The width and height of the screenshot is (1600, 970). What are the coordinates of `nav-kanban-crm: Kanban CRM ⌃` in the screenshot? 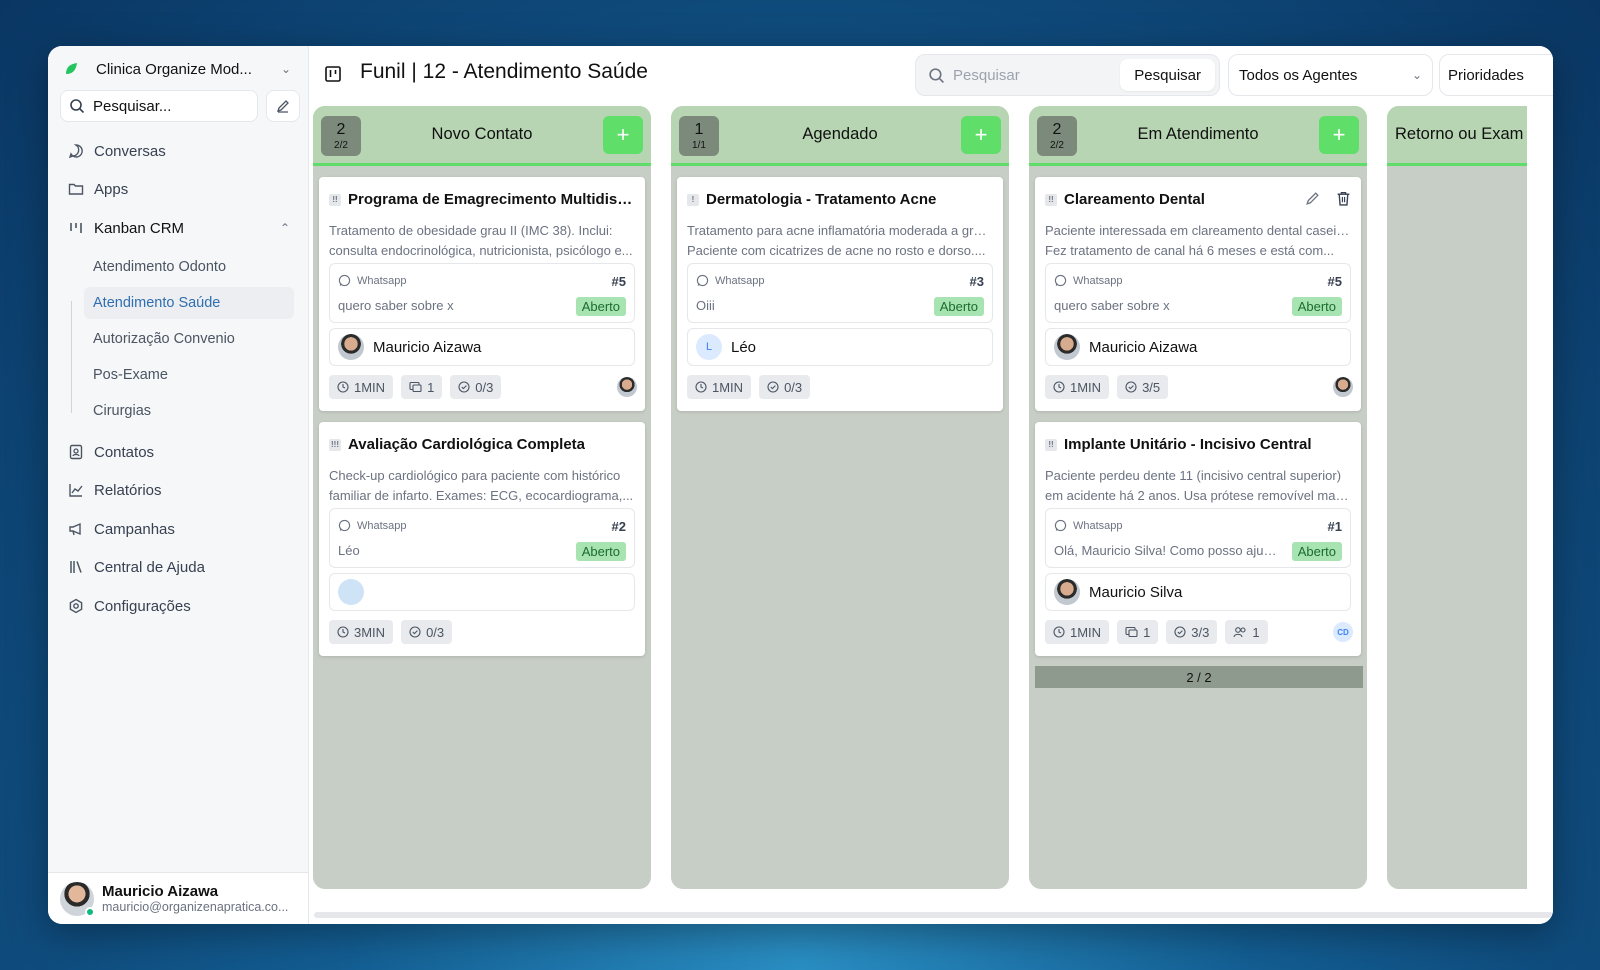 It's located at (178, 228).